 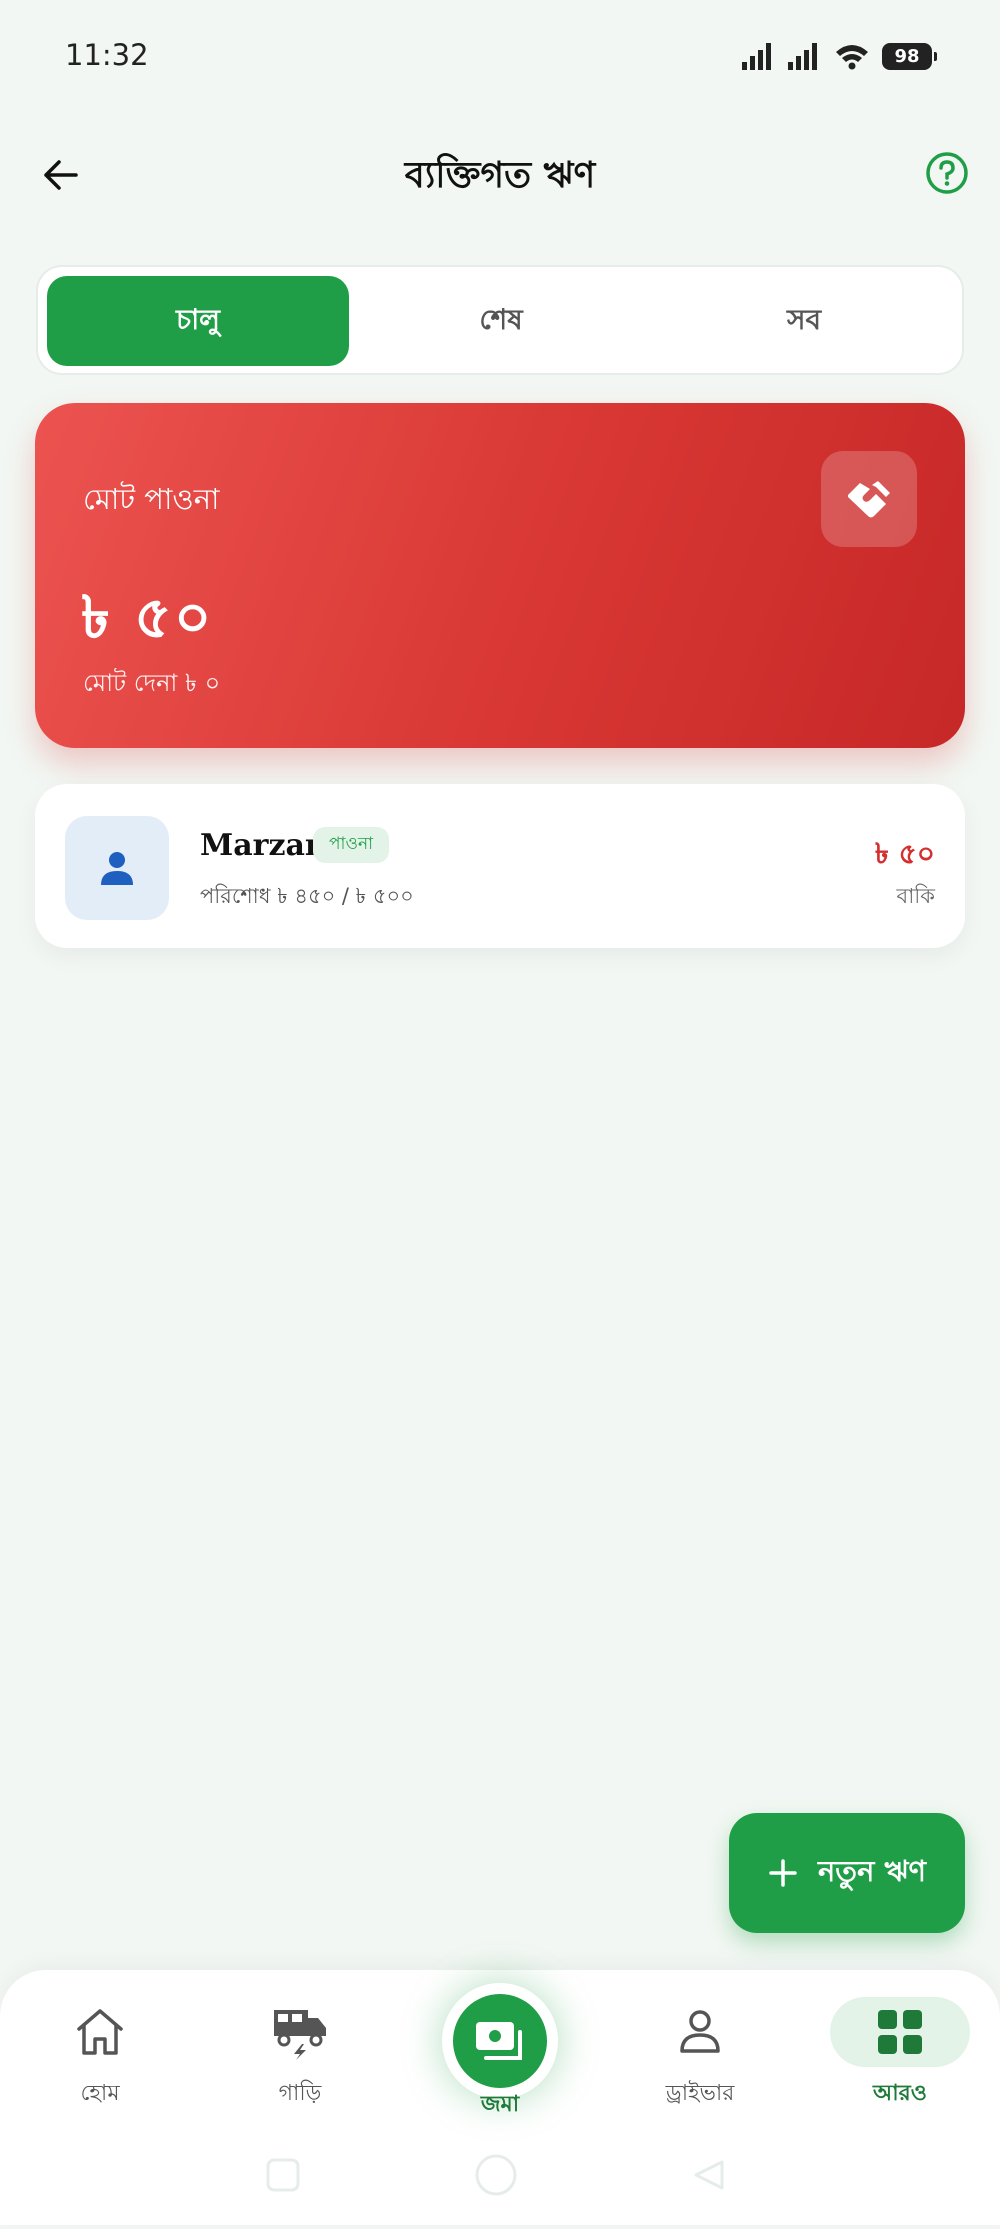 I want to click on system-nav, so click(x=500, y=2182).